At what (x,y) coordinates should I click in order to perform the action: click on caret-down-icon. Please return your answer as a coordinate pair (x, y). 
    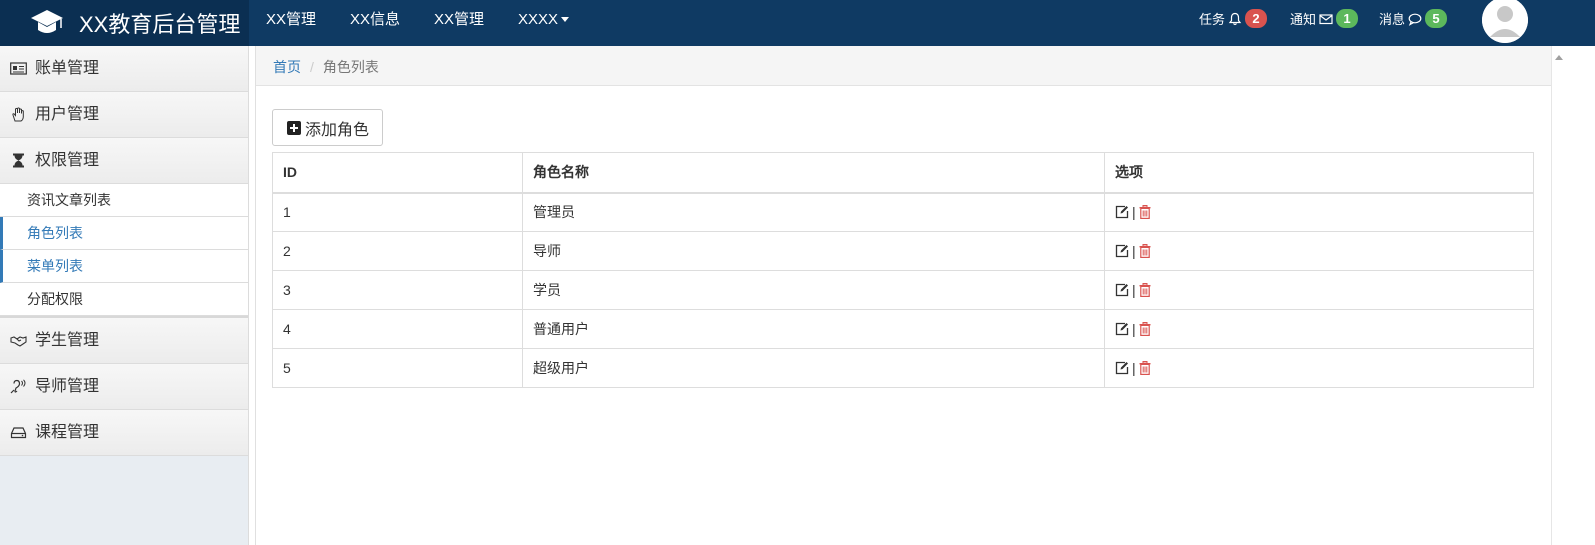
    Looking at the image, I should click on (565, 19).